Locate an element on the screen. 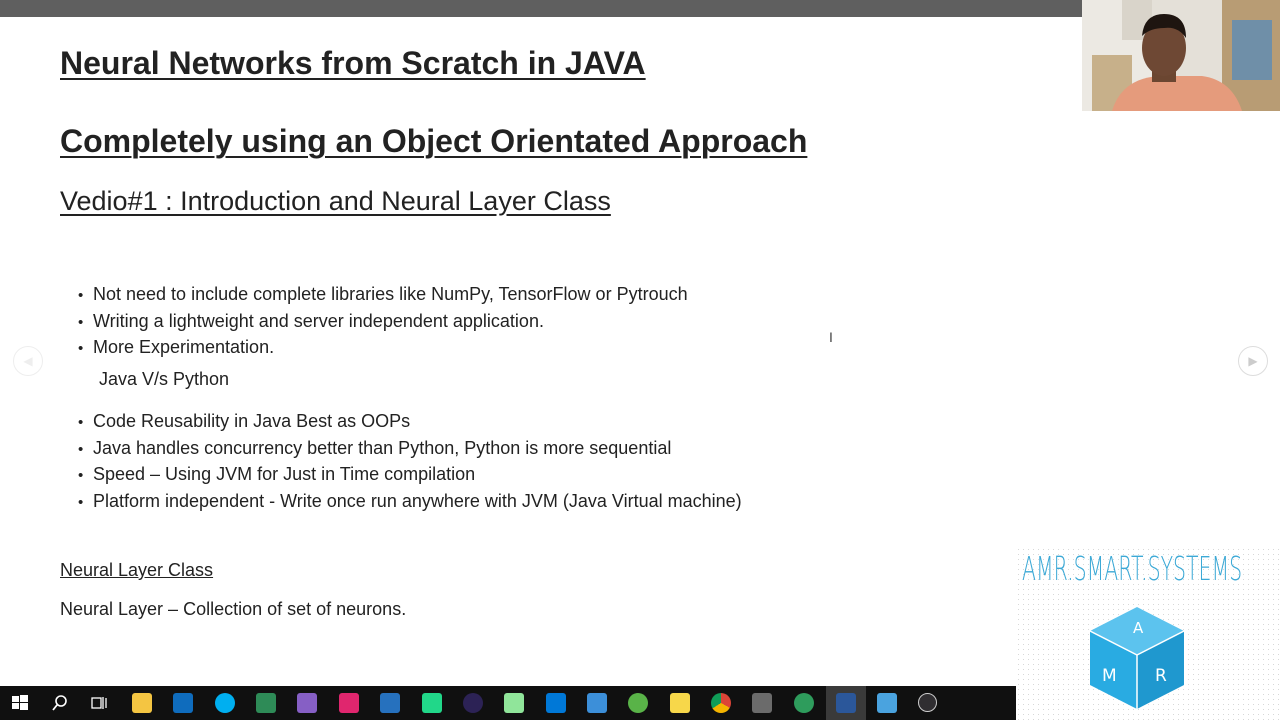 Image resolution: width=1280 pixels, height=720 pixels. chevron-right-icon: ▶ is located at coordinates (1253, 361).